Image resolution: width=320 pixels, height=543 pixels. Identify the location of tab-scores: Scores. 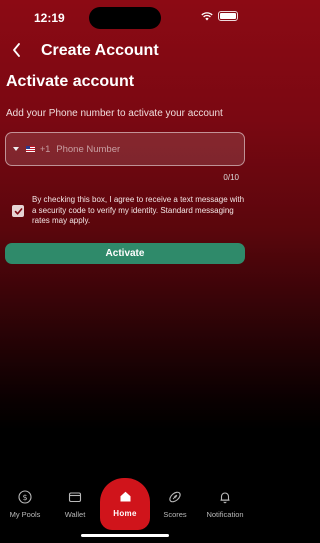
(175, 504).